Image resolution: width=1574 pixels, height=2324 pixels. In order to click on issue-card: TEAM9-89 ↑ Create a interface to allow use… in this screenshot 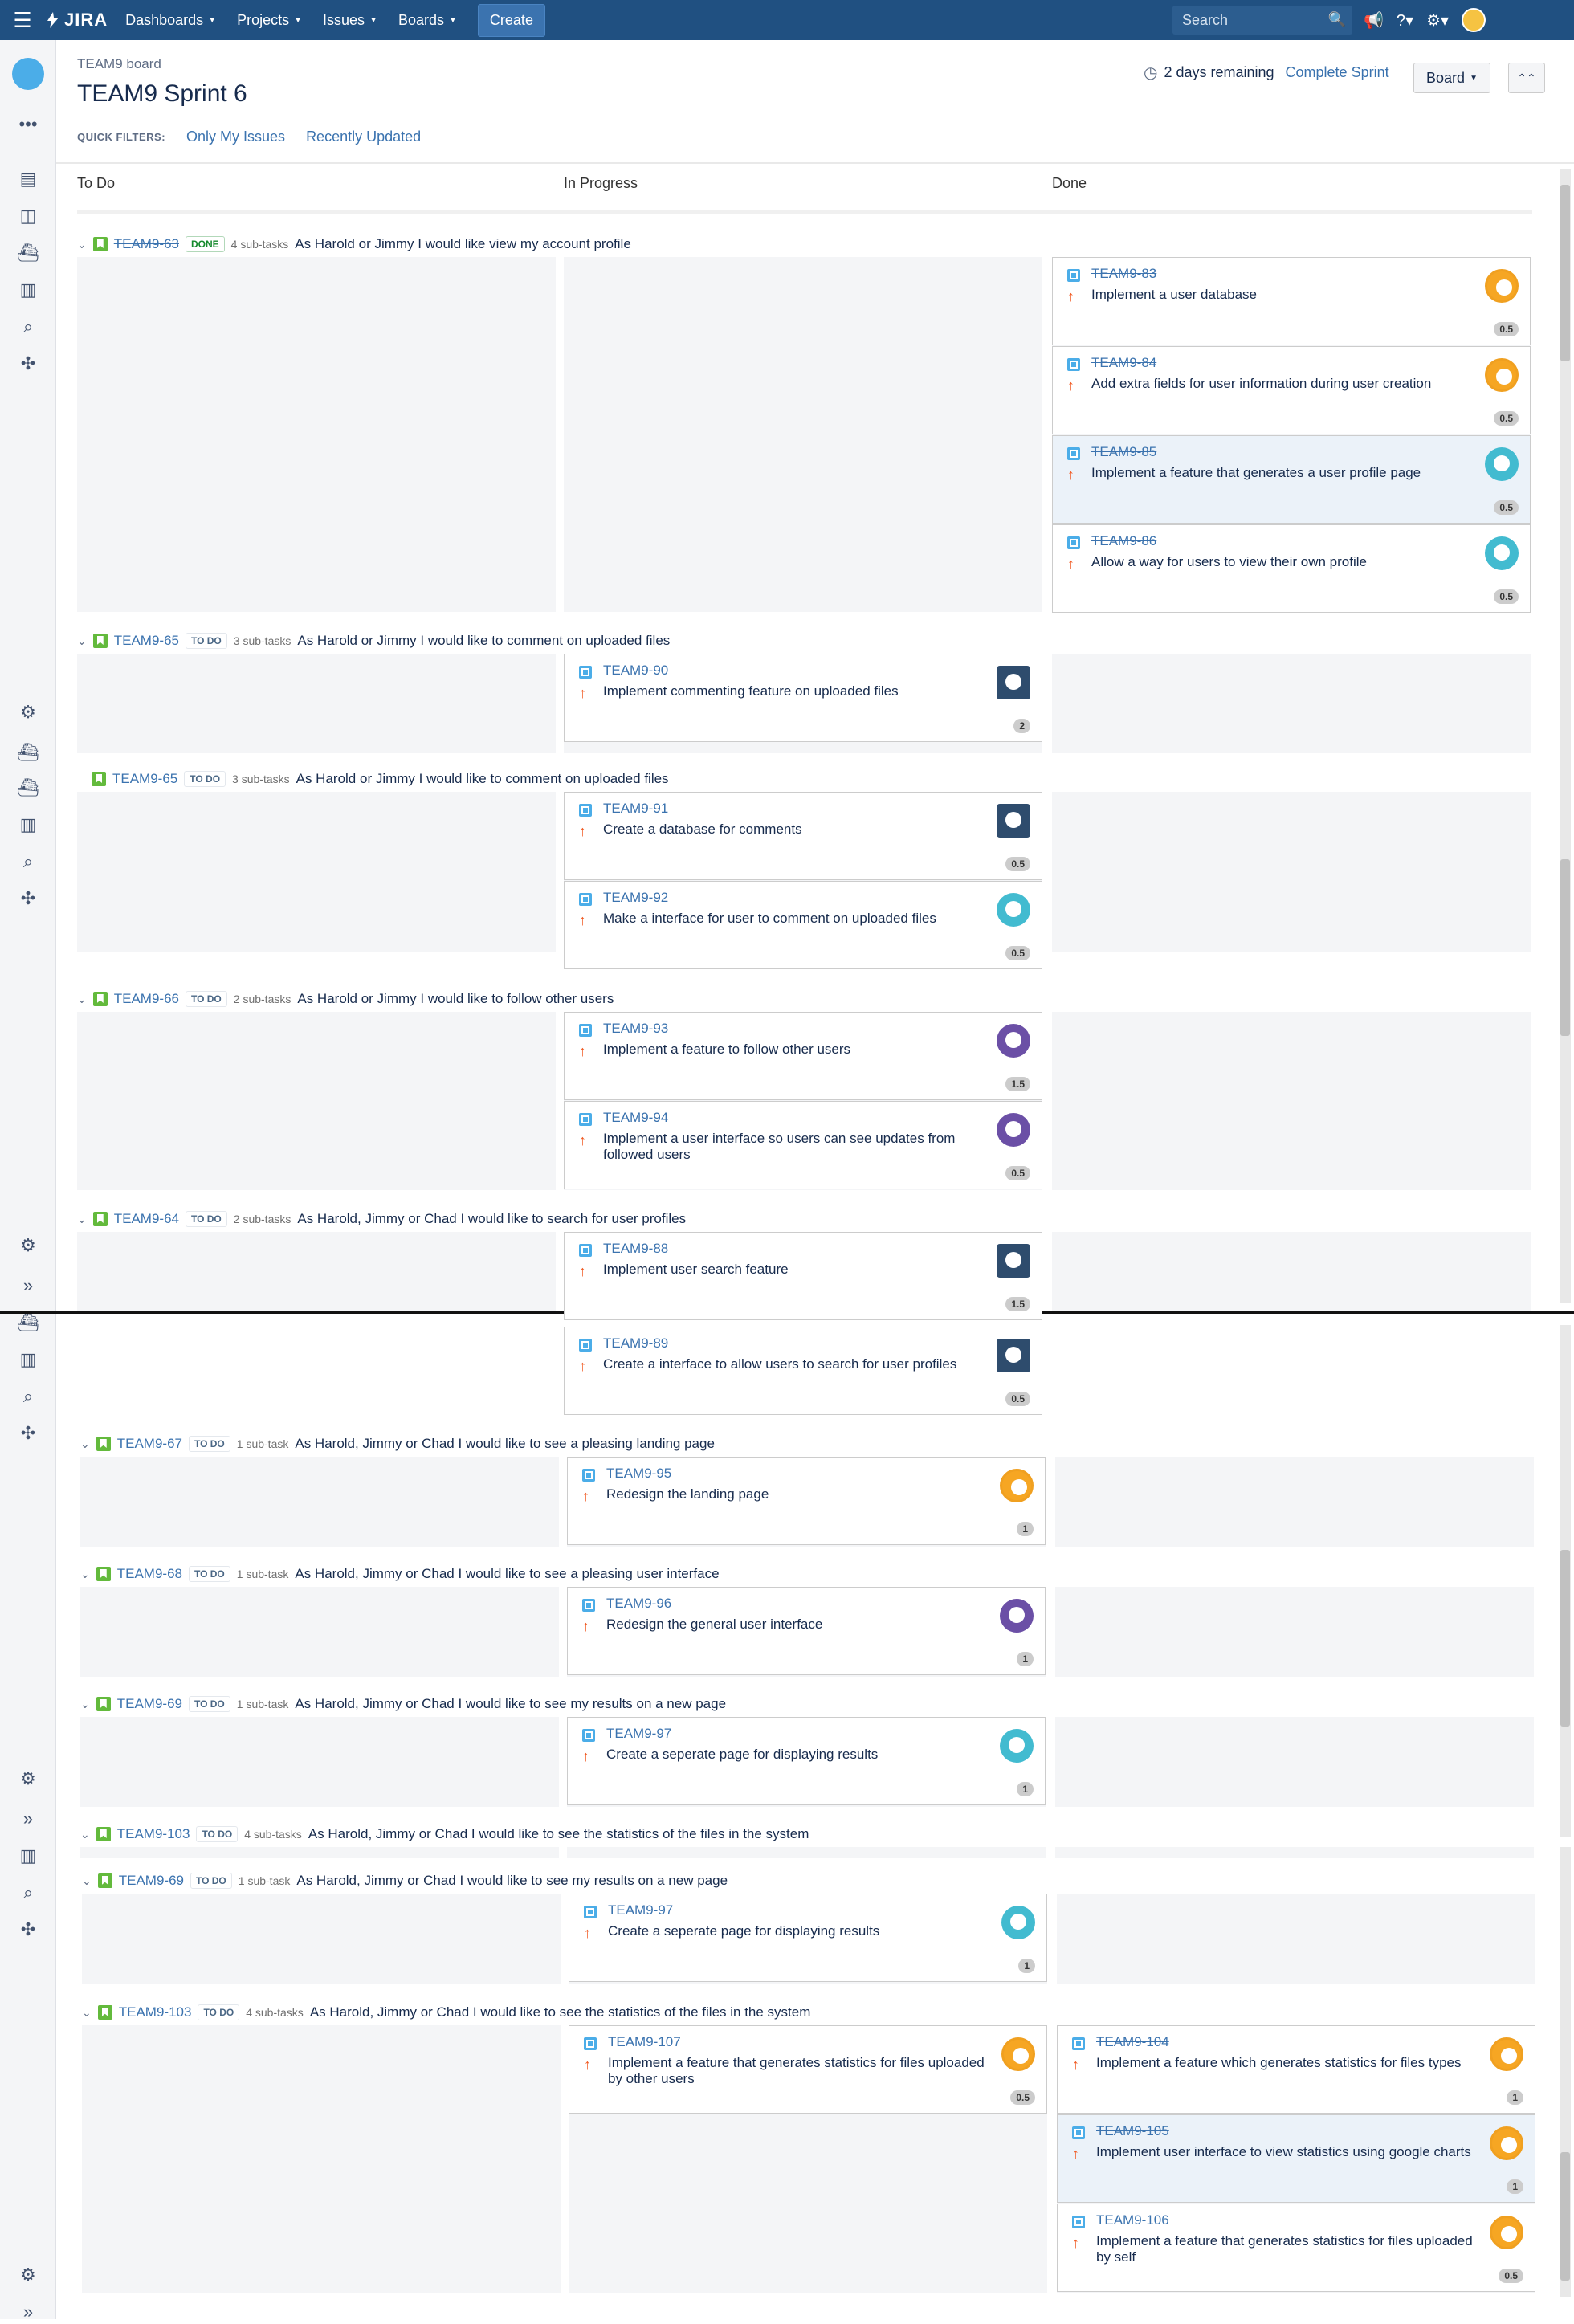, I will do `click(803, 1371)`.